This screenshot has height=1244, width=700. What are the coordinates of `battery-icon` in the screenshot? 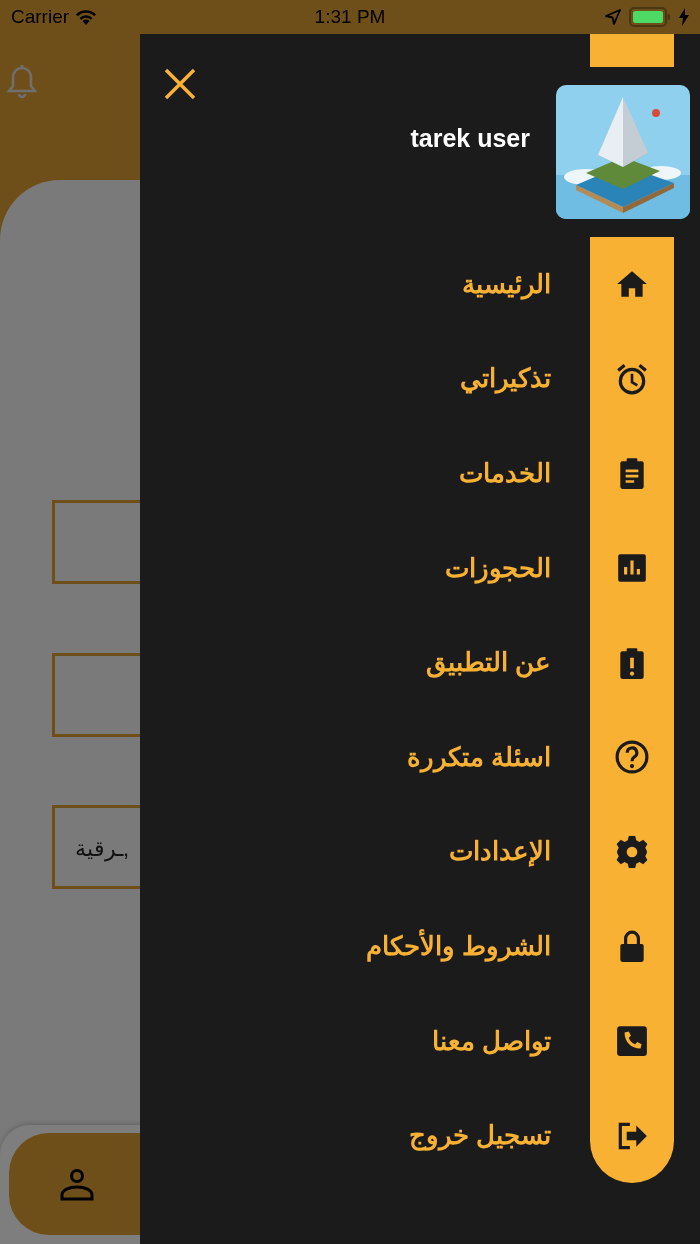 It's located at (650, 17).